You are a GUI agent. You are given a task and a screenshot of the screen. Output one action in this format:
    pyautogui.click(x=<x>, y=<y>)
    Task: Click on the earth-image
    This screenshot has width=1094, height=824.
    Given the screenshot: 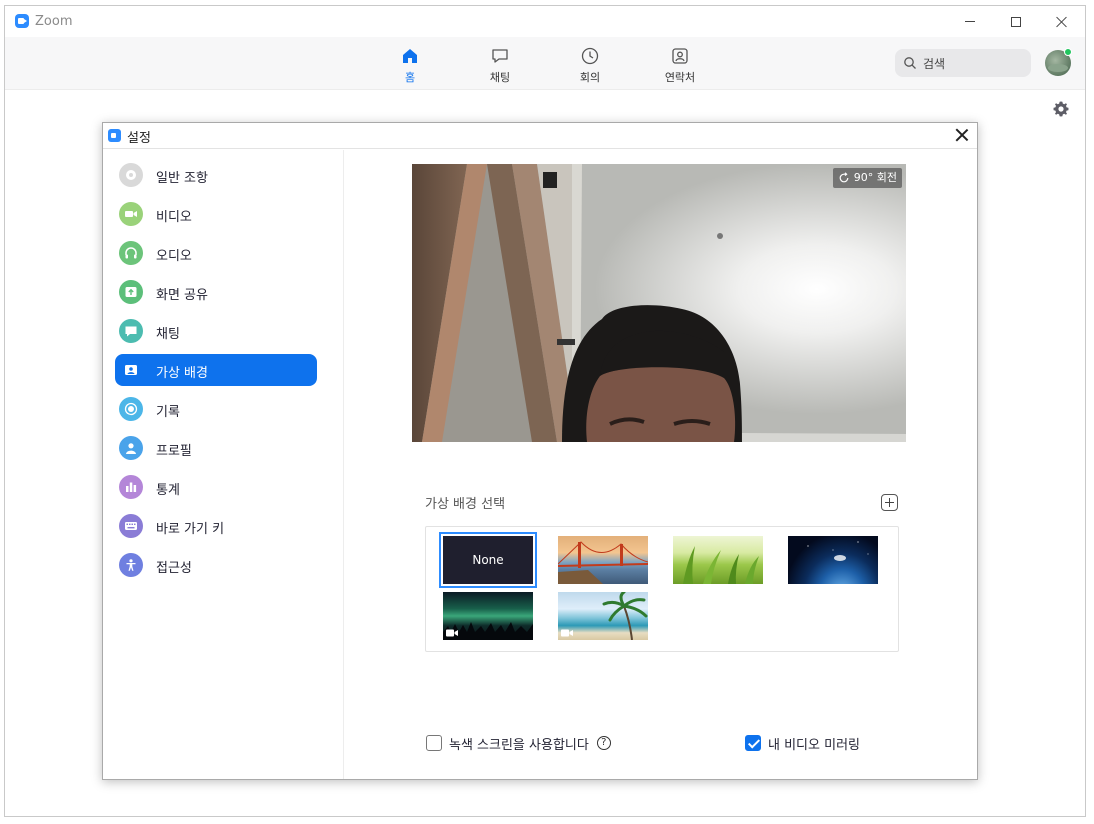 What is the action you would take?
    pyautogui.click(x=838, y=551)
    